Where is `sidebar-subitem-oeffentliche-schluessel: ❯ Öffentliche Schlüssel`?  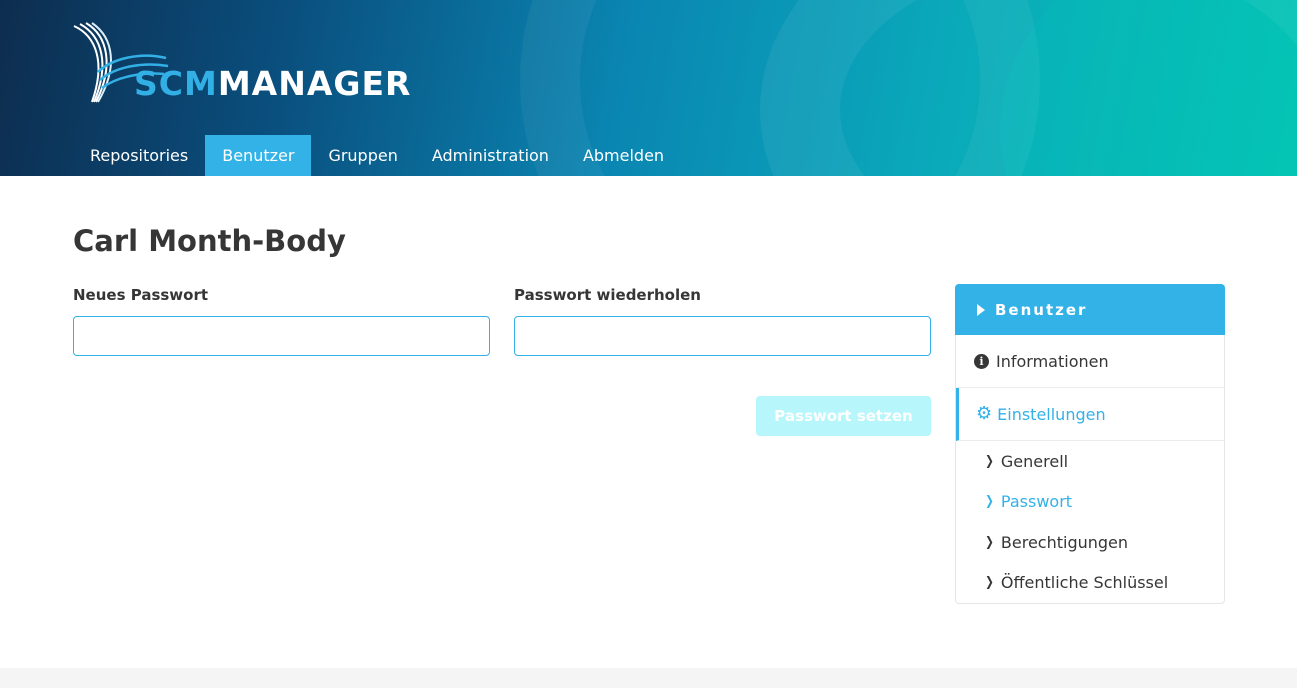 sidebar-subitem-oeffentliche-schluessel: ❯ Öffentliche Schlüssel is located at coordinates (1076, 582).